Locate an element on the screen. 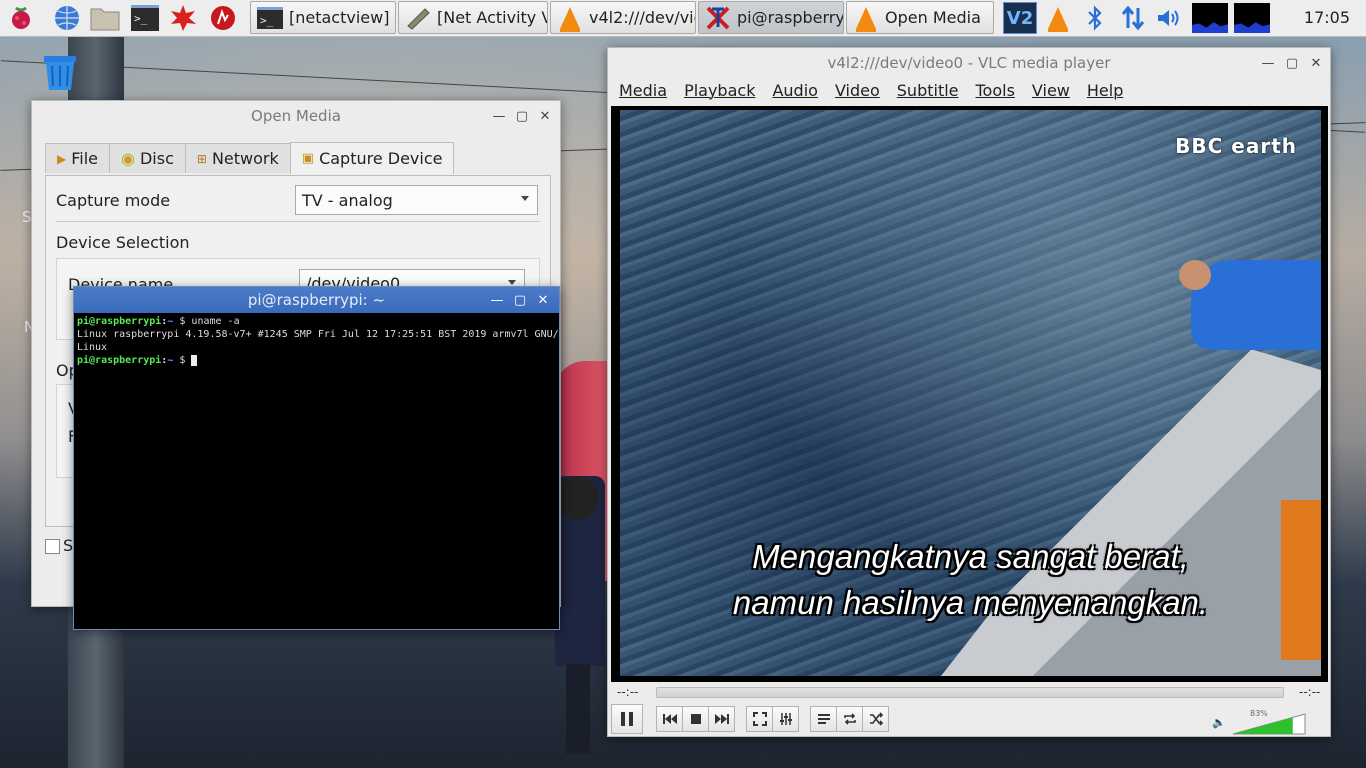 The image size is (1366, 768). stop-button is located at coordinates (695, 719).